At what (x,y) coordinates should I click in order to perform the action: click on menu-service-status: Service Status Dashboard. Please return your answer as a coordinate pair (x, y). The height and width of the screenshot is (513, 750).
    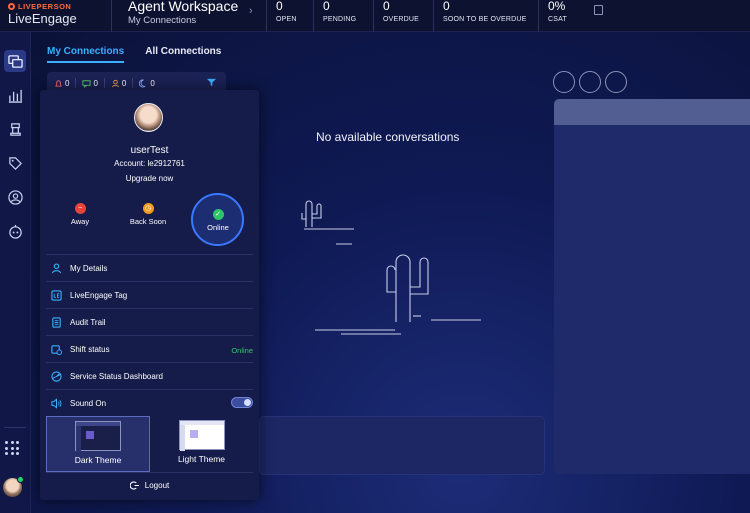
    Looking at the image, I should click on (149, 375).